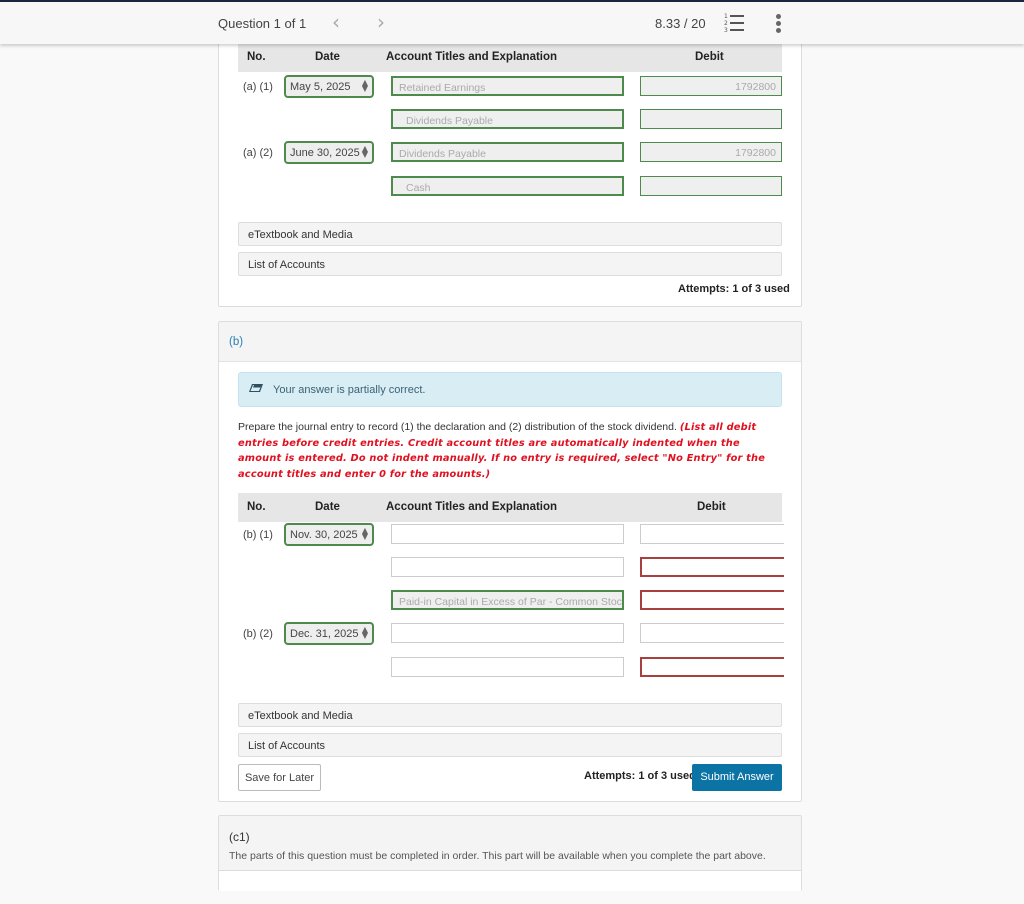 The height and width of the screenshot is (904, 1024). Describe the element at coordinates (349, 390) in the screenshot. I see `alert-message: Your answer is partially correct.` at that location.